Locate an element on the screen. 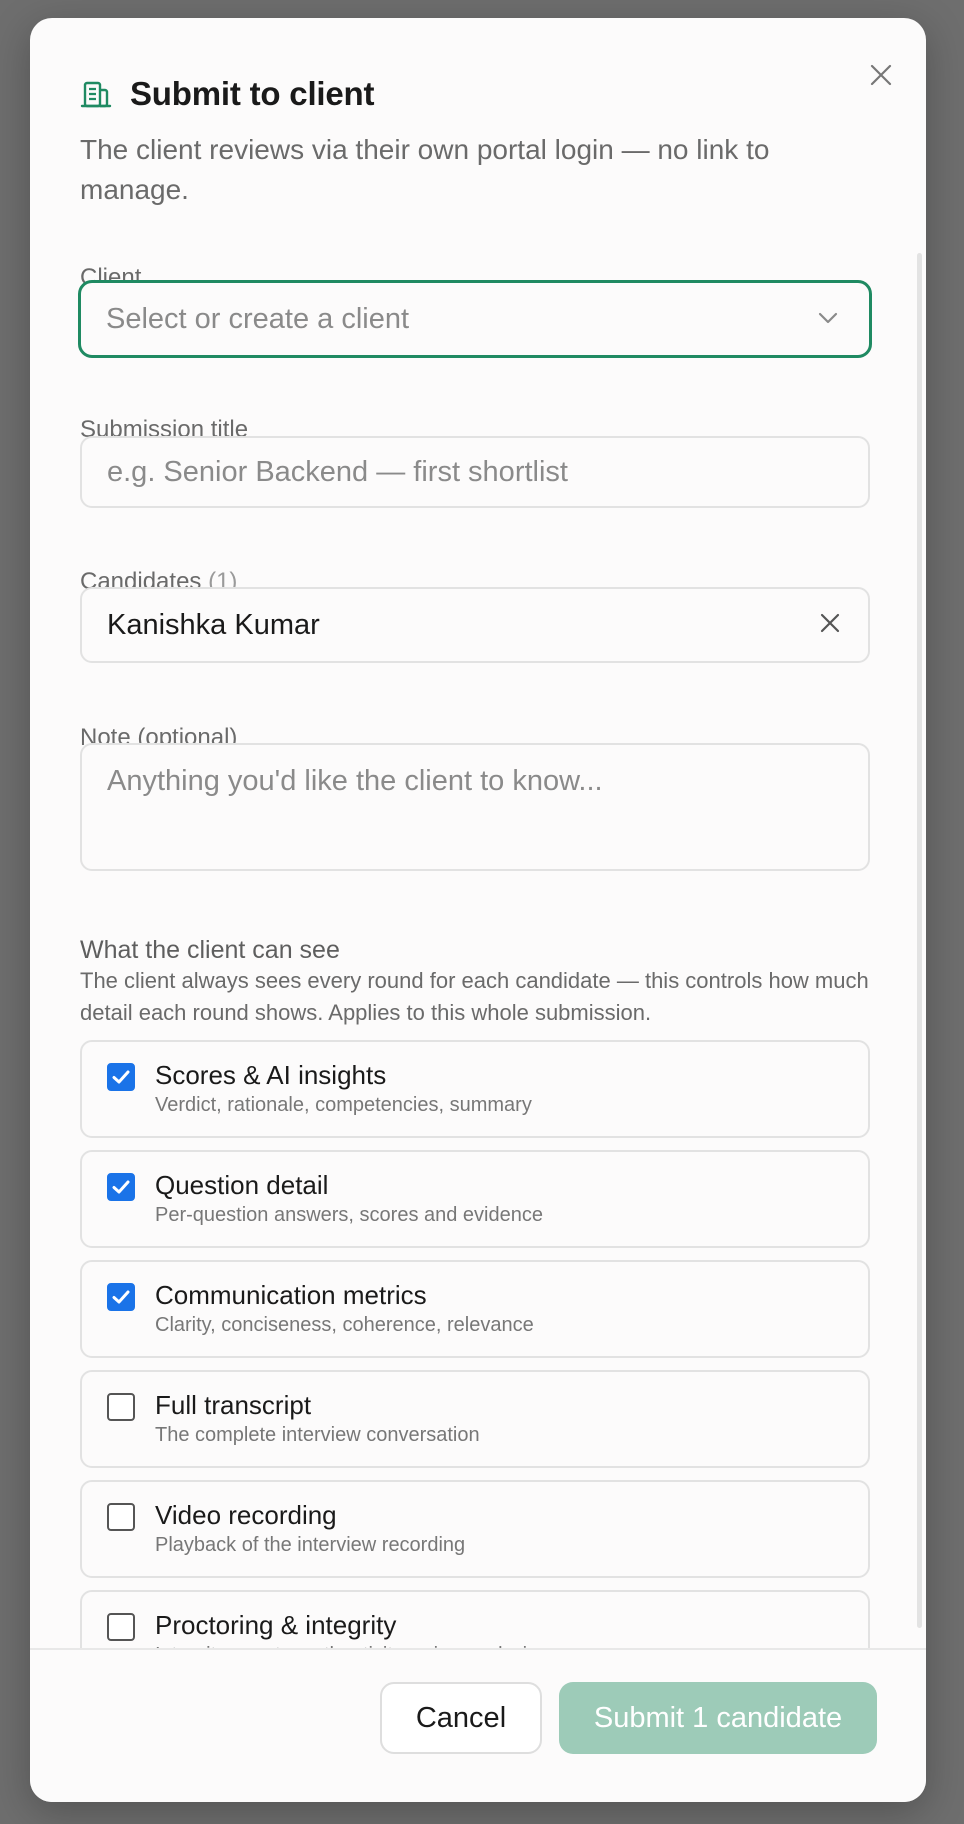 This screenshot has height=1824, width=964. dialog-footer: Cancel Submit 1 candidate is located at coordinates (478, 1725).